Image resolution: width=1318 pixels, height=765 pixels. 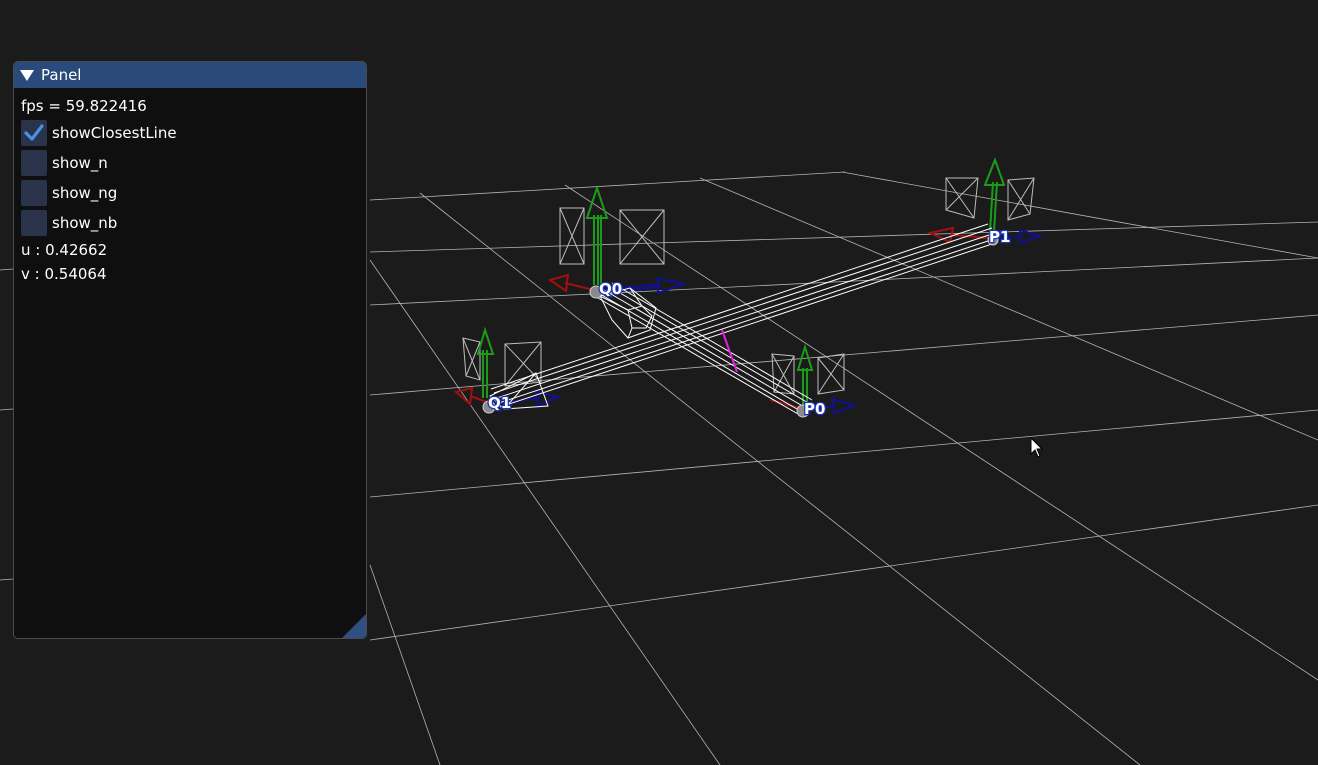 What do you see at coordinates (85, 223) in the screenshot?
I see `checkbox-label: show_nb` at bounding box center [85, 223].